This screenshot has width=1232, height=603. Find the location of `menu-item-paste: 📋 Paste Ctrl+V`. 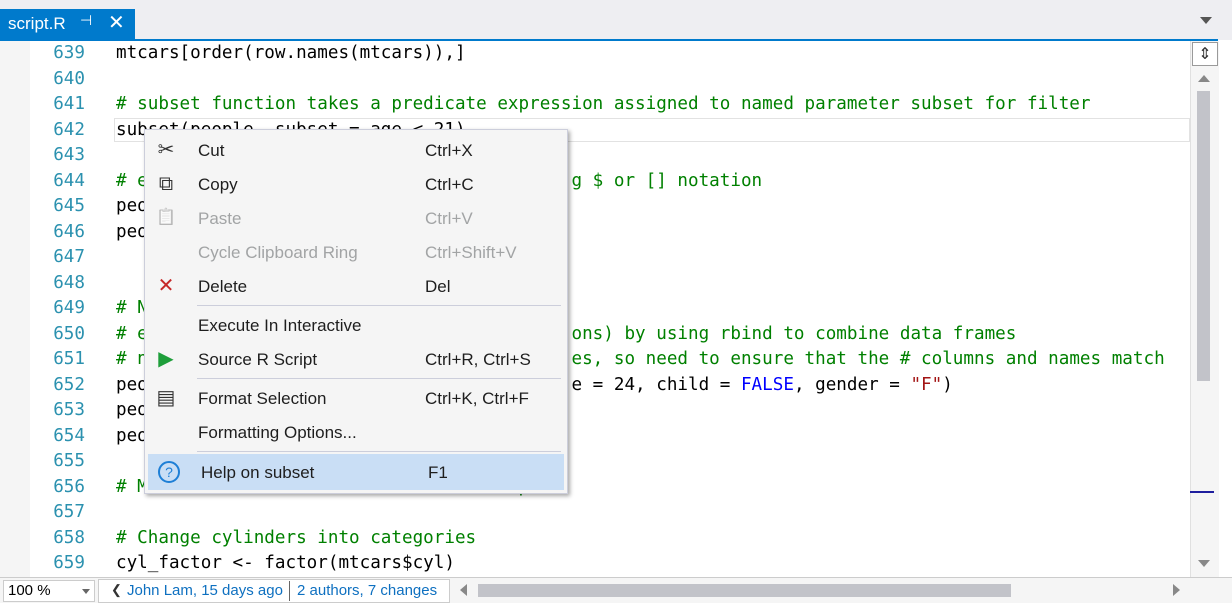

menu-item-paste: 📋 Paste Ctrl+V is located at coordinates (356, 218).